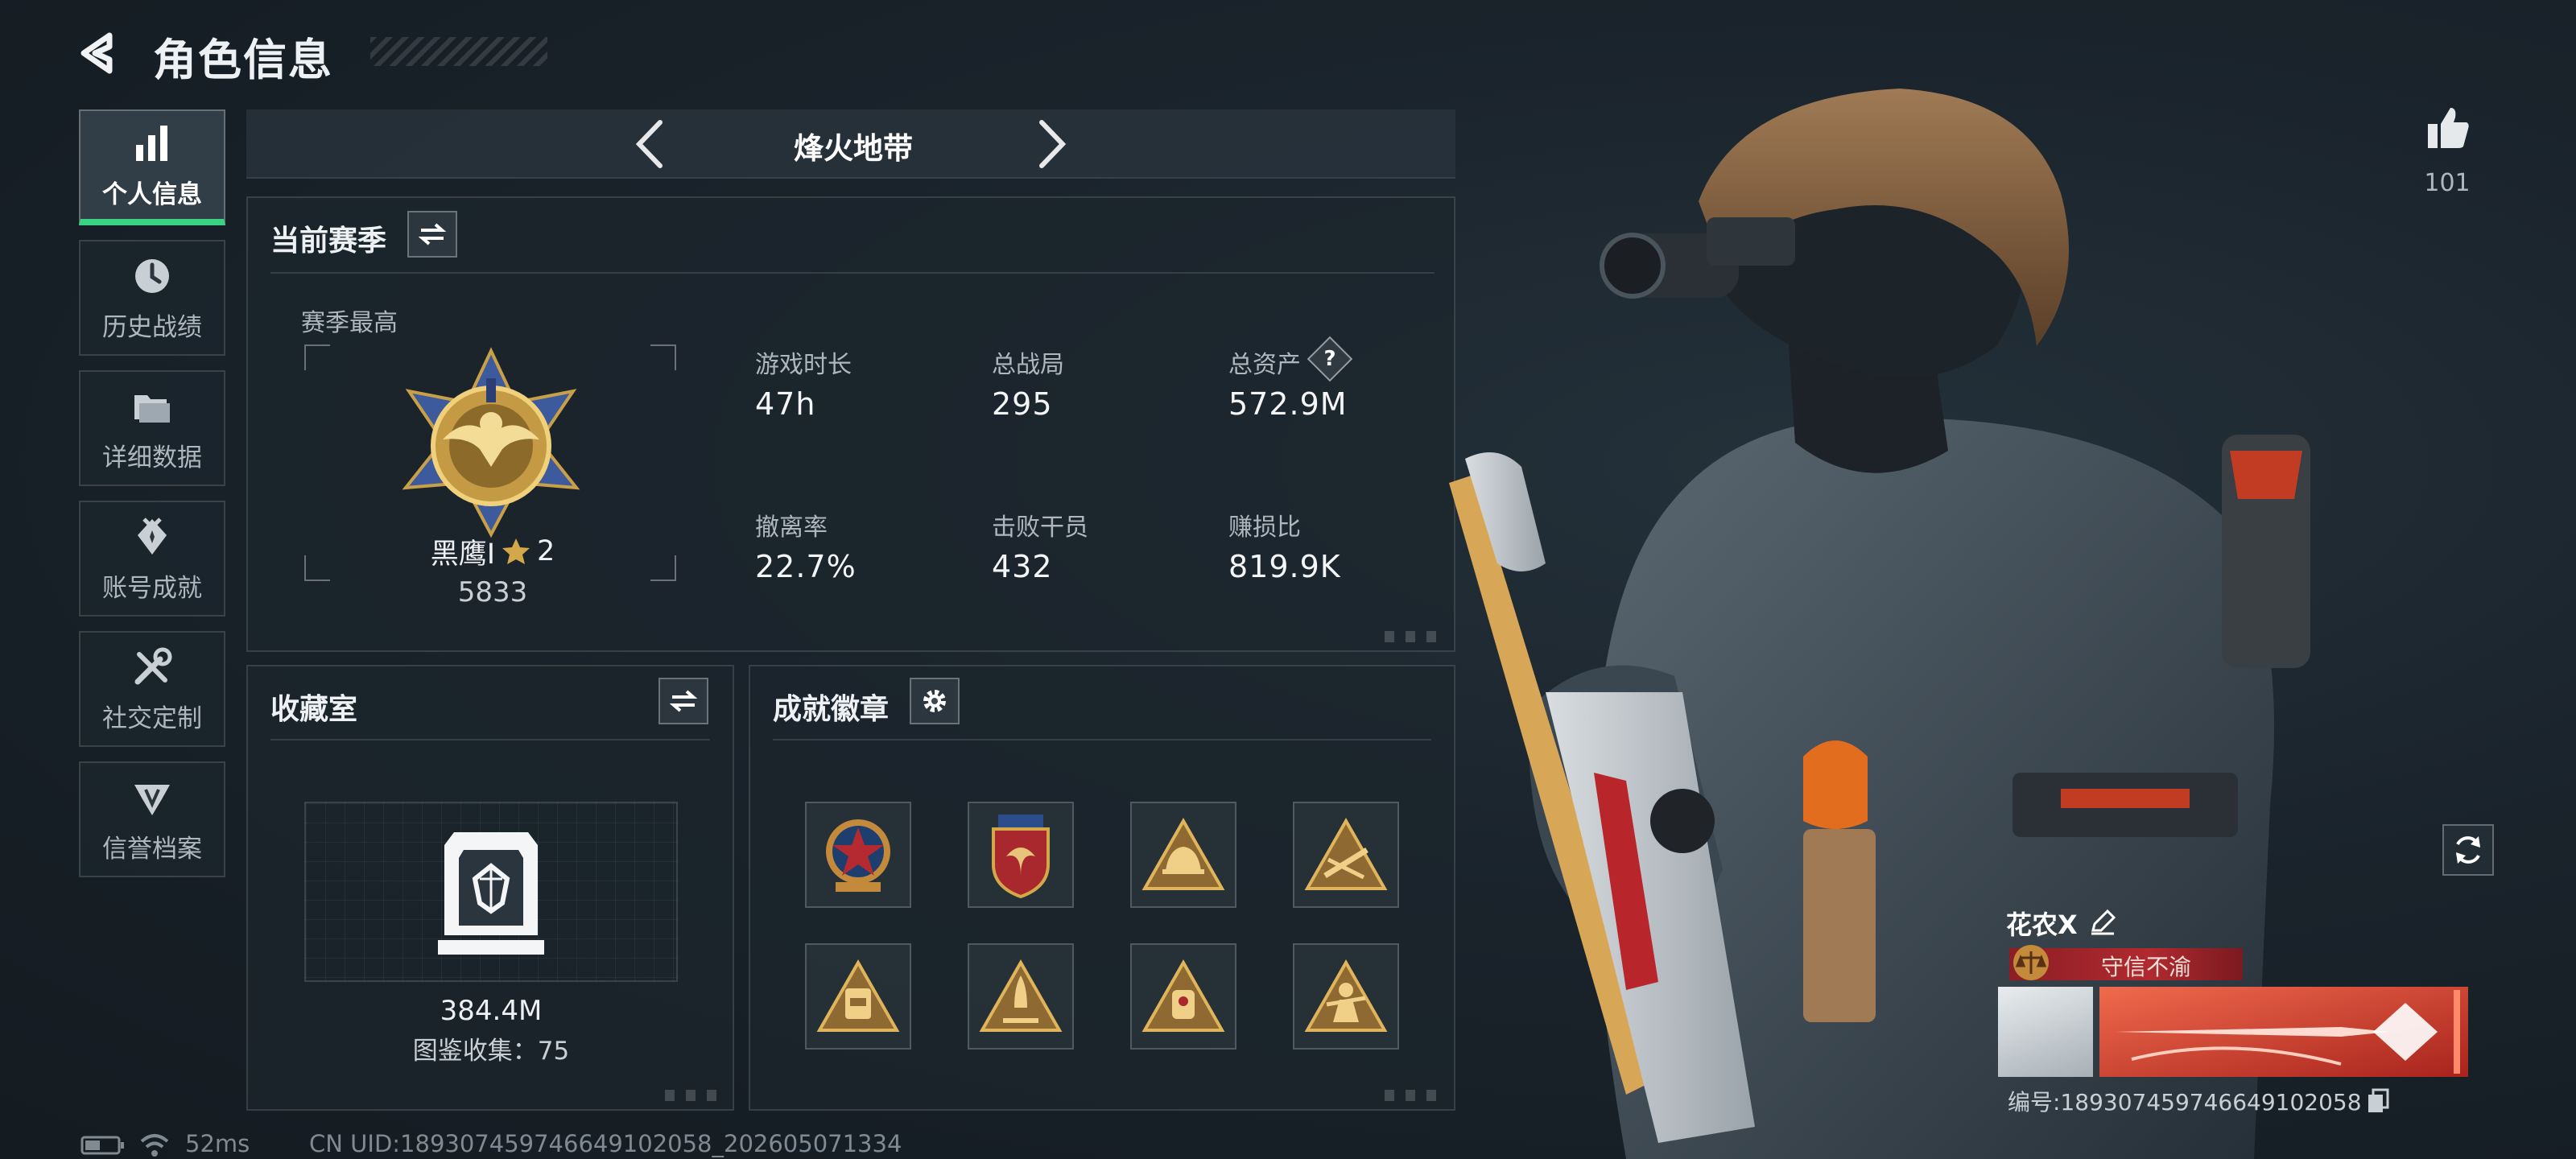  I want to click on rank-stars: 2, so click(546, 551).